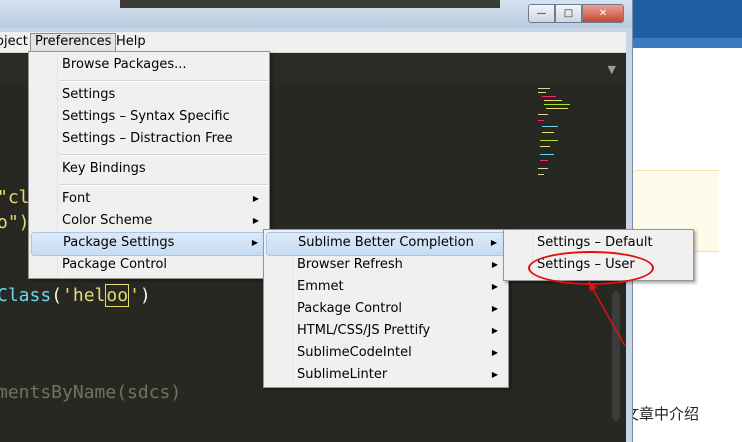  I want to click on close-icon: ✕, so click(603, 13).